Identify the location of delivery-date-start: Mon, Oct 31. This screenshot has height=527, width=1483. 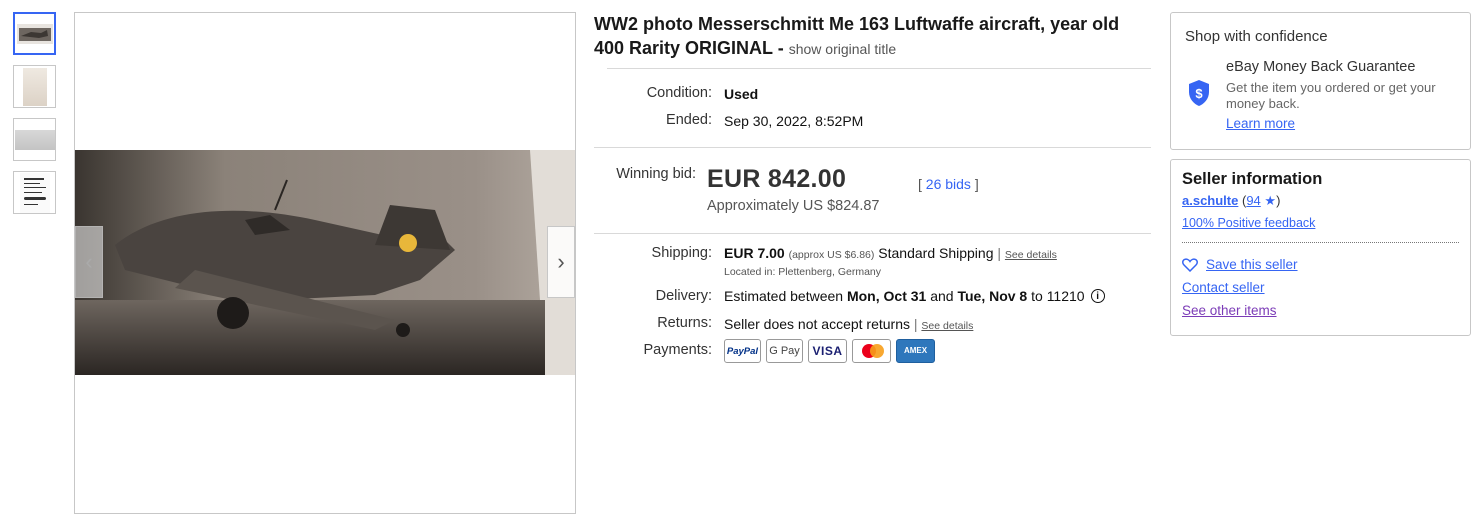
(886, 296).